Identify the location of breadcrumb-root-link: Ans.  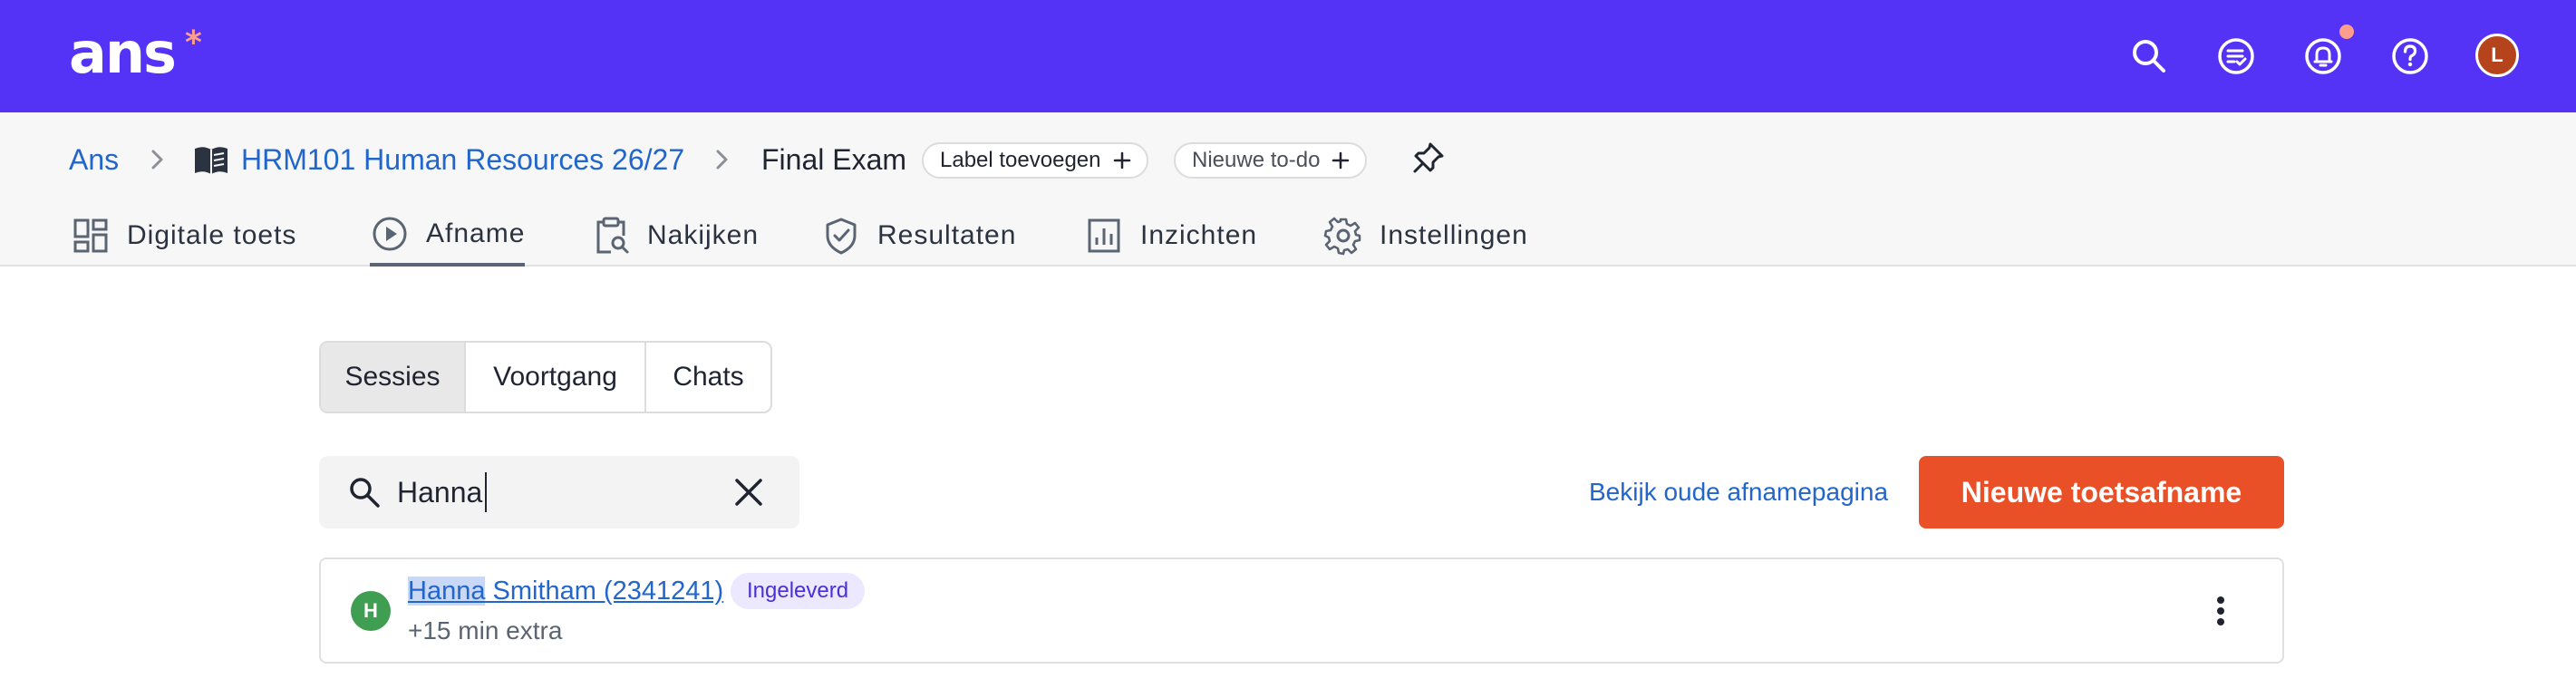
(94, 159).